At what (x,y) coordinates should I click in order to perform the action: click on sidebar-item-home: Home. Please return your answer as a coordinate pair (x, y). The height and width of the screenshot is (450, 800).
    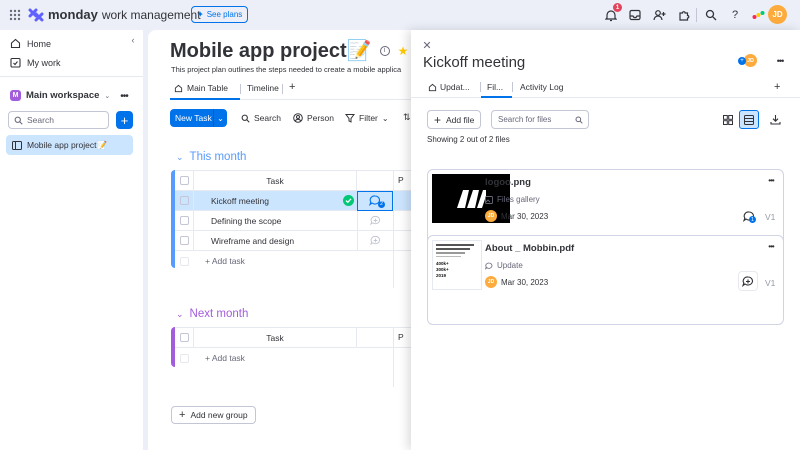
    Looking at the image, I should click on (30, 43).